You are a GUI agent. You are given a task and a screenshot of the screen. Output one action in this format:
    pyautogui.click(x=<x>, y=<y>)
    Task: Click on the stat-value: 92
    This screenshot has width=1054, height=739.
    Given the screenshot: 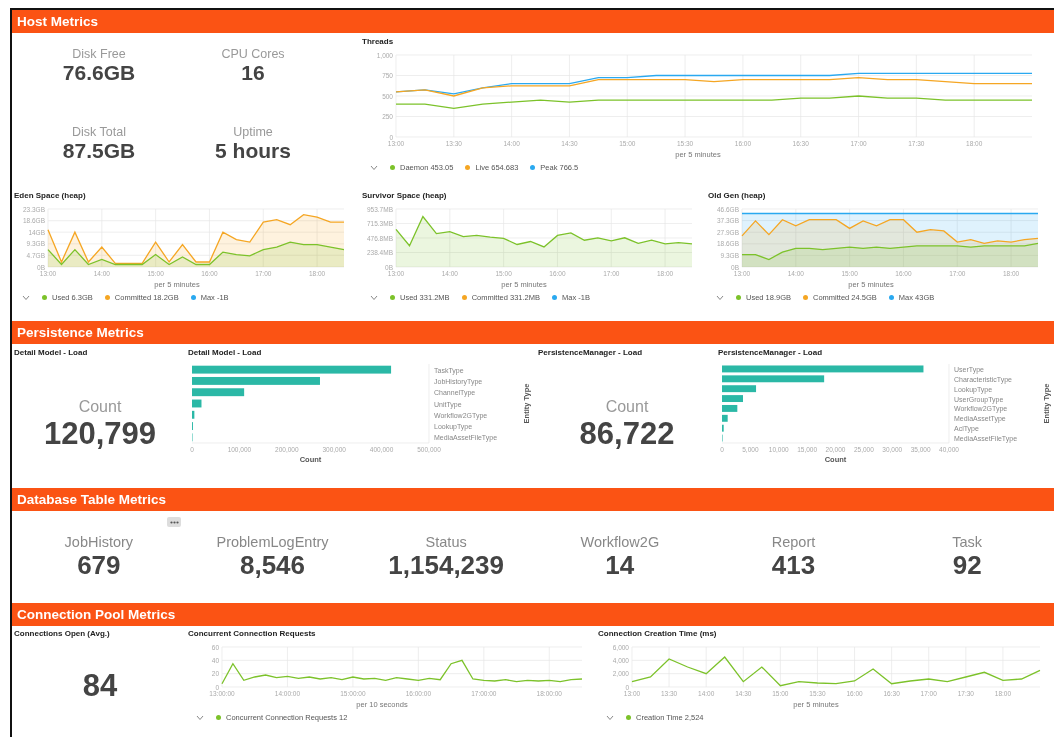 What is the action you would take?
    pyautogui.click(x=967, y=565)
    